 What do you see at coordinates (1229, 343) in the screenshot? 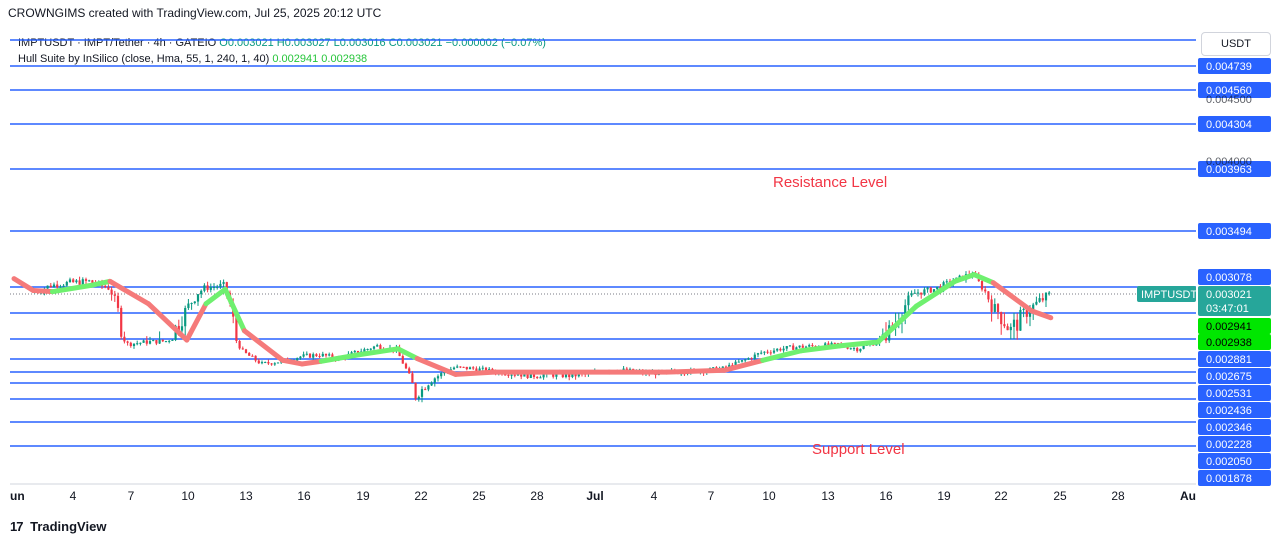
I see `hull-value-label: 0.002938` at bounding box center [1229, 343].